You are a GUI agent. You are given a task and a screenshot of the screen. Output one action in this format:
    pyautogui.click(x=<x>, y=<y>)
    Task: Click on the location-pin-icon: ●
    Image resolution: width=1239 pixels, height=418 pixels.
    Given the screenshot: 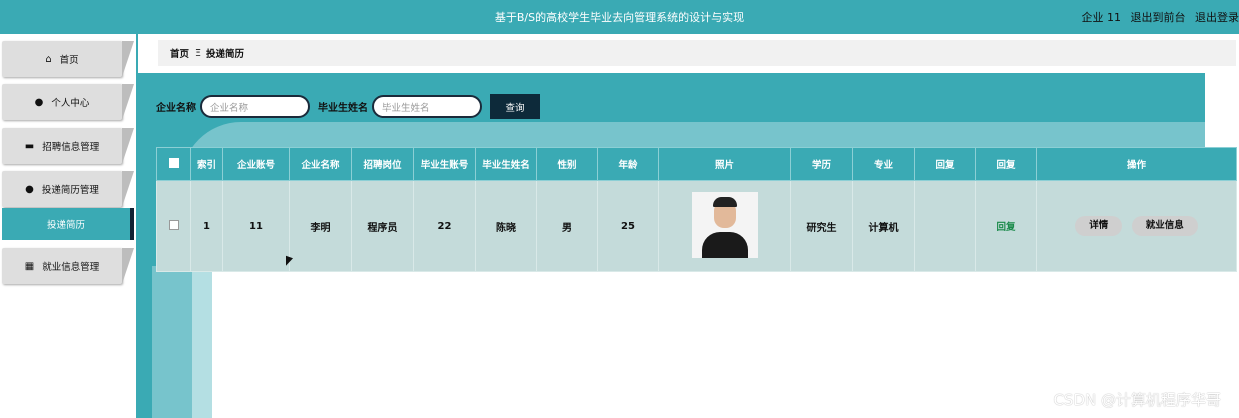 What is the action you would take?
    pyautogui.click(x=29, y=189)
    